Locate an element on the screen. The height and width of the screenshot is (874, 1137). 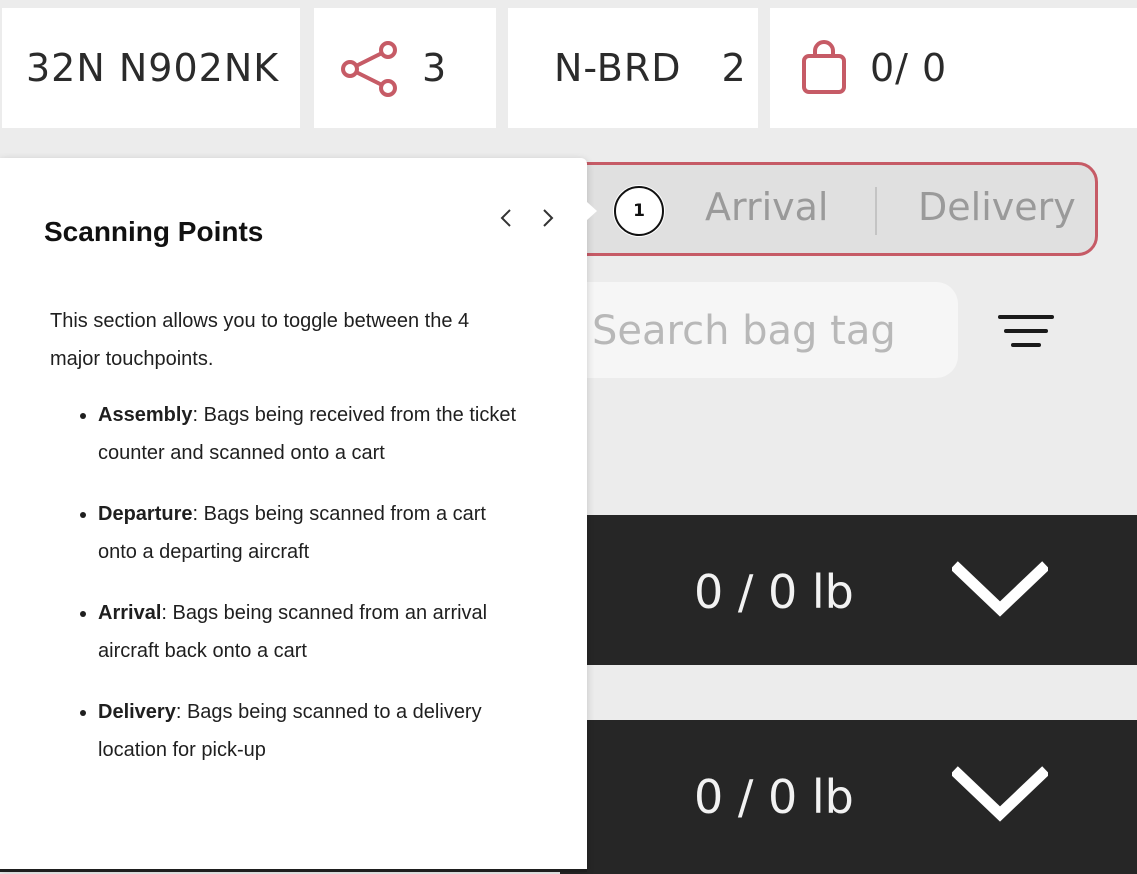
gate-cell: N-BRD 2 is located at coordinates (633, 68).